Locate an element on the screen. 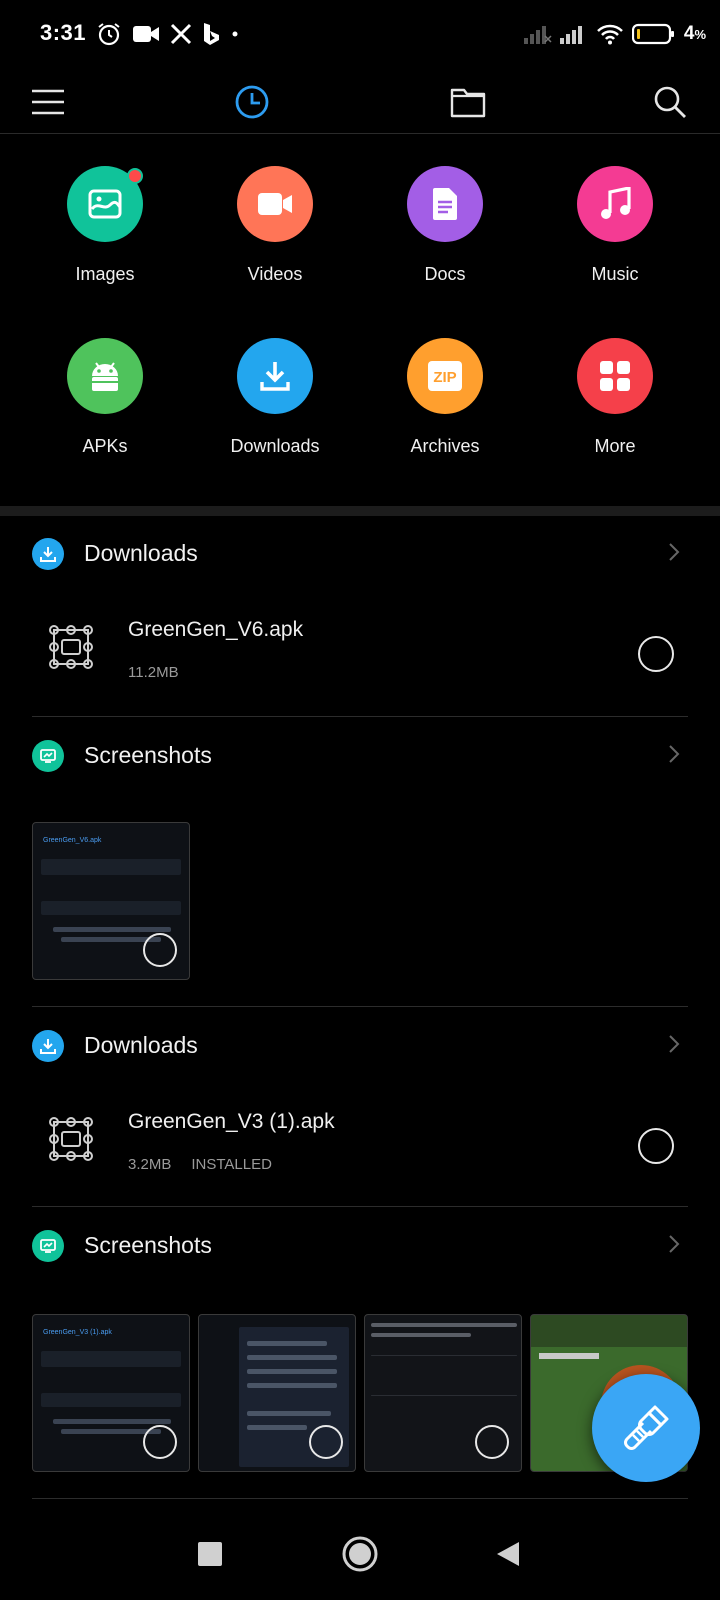  file-size: 11.2MB is located at coordinates (153, 672).